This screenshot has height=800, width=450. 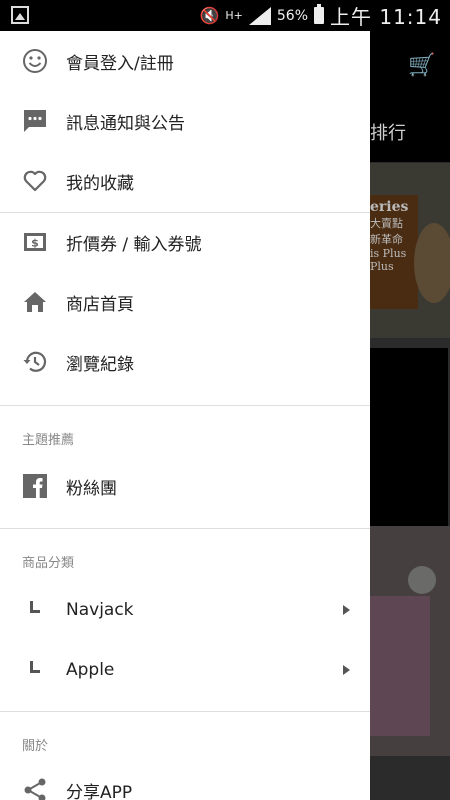 I want to click on product-photo, so click(x=410, y=641).